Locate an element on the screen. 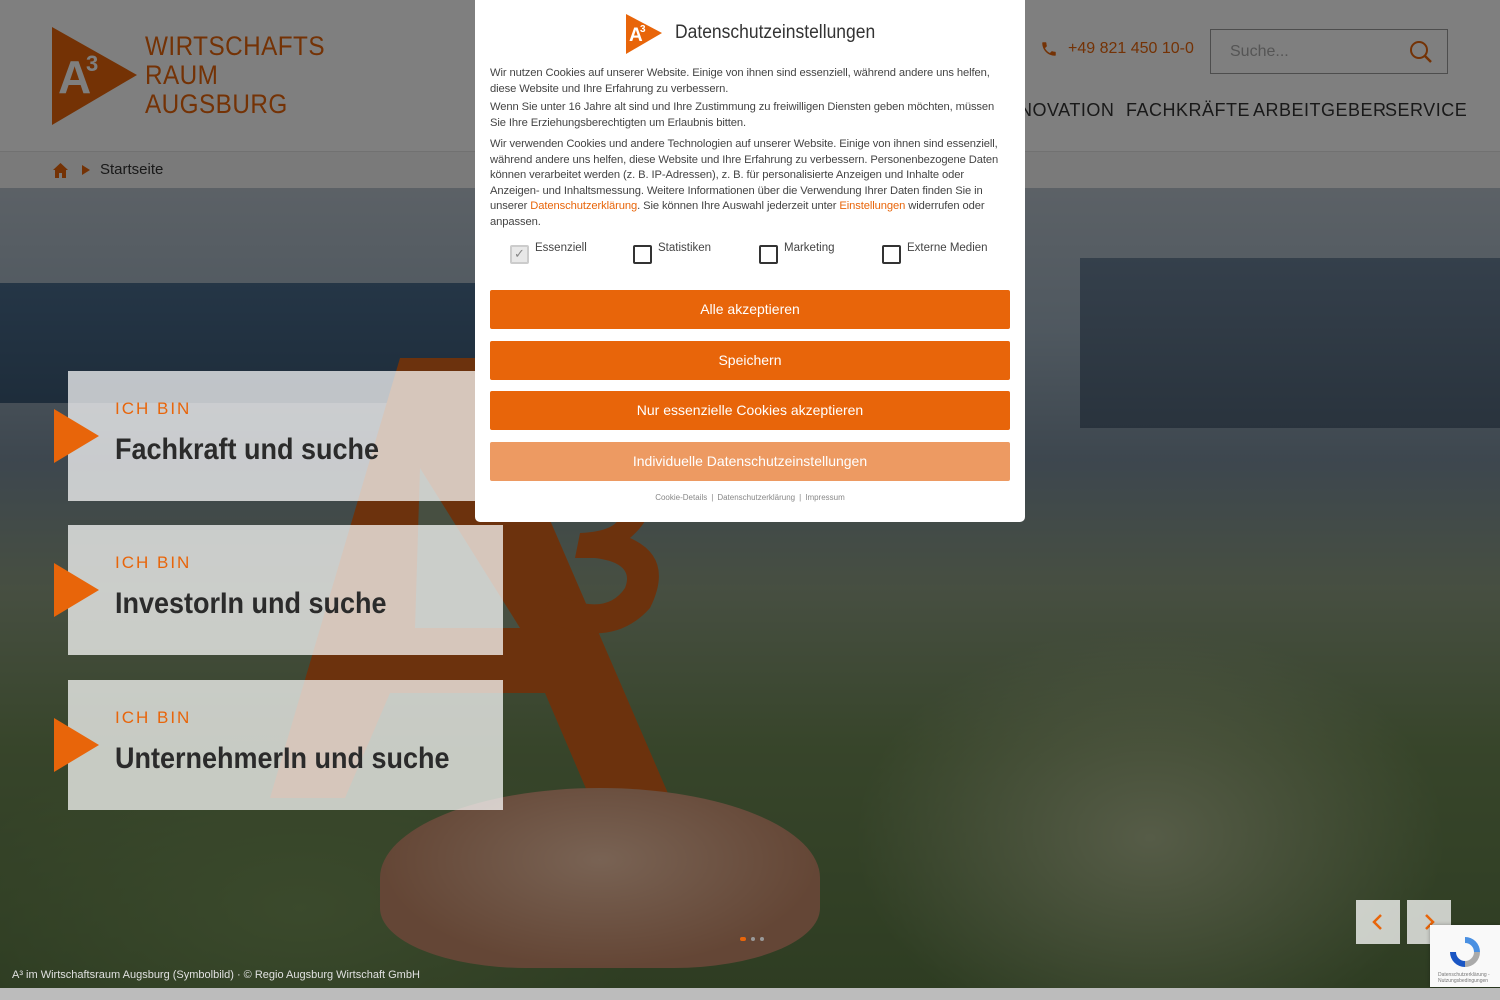 The height and width of the screenshot is (1000, 1500). hero-card-unternehmerin: ICH BIN UnternehmerIn und suche is located at coordinates (278, 745).